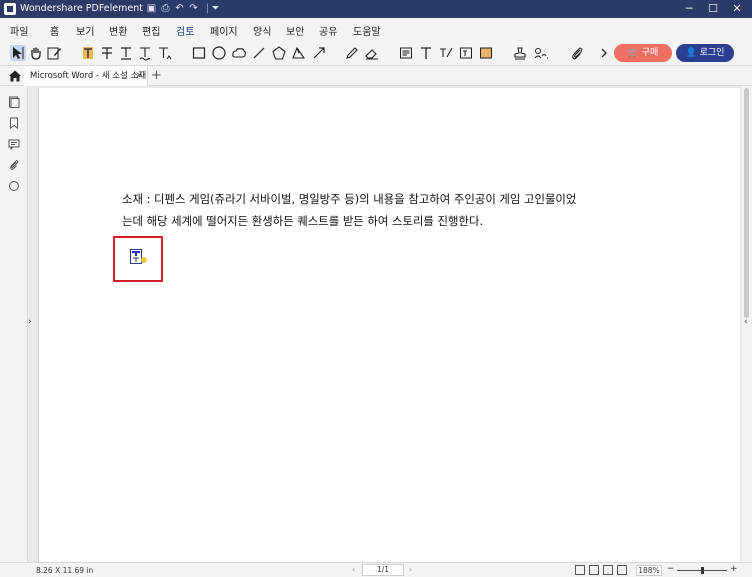 The height and width of the screenshot is (577, 752). Describe the element at coordinates (746, 203) in the screenshot. I see `scrollbar-thumb` at that location.